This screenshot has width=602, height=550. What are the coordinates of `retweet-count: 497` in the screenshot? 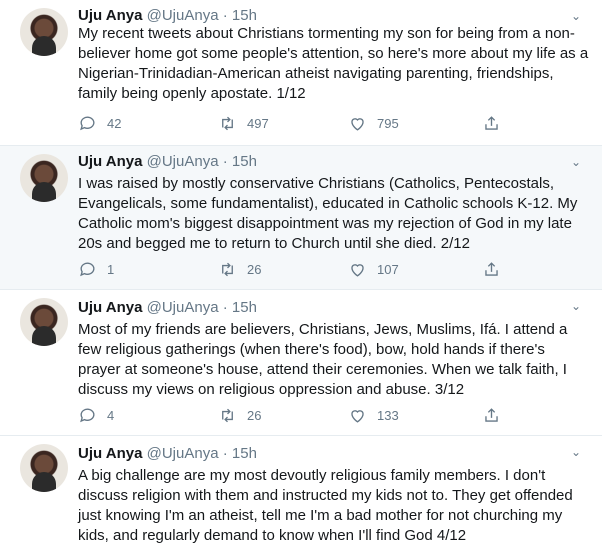 It's located at (258, 123).